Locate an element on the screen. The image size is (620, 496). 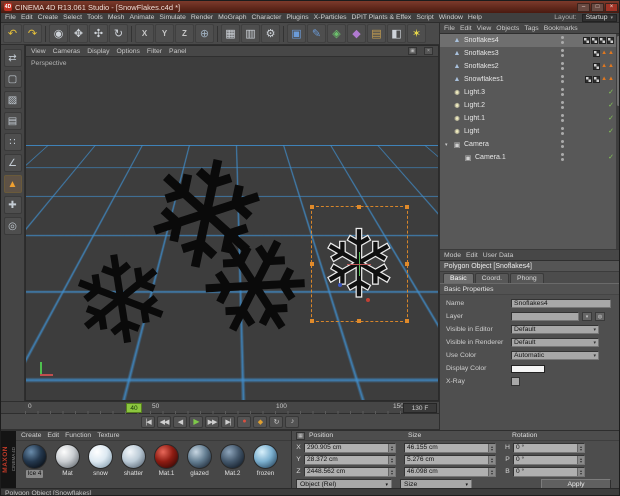
workplane-mode-icon: ▤ is located at coordinates (12, 121).